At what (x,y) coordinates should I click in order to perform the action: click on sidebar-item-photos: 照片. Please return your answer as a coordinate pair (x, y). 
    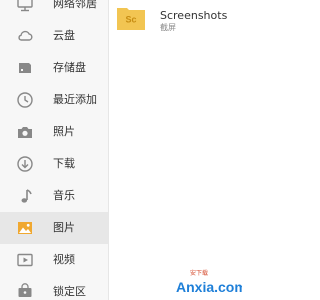
    Looking at the image, I should click on (54, 132).